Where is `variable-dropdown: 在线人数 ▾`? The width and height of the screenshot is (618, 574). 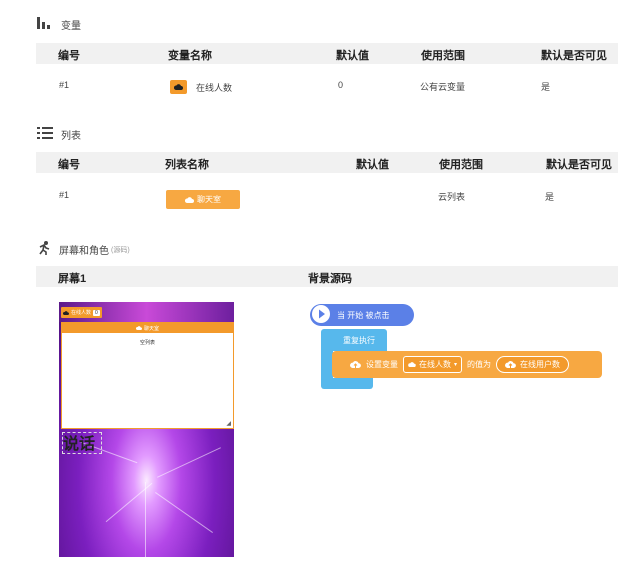 variable-dropdown: 在线人数 ▾ is located at coordinates (433, 364).